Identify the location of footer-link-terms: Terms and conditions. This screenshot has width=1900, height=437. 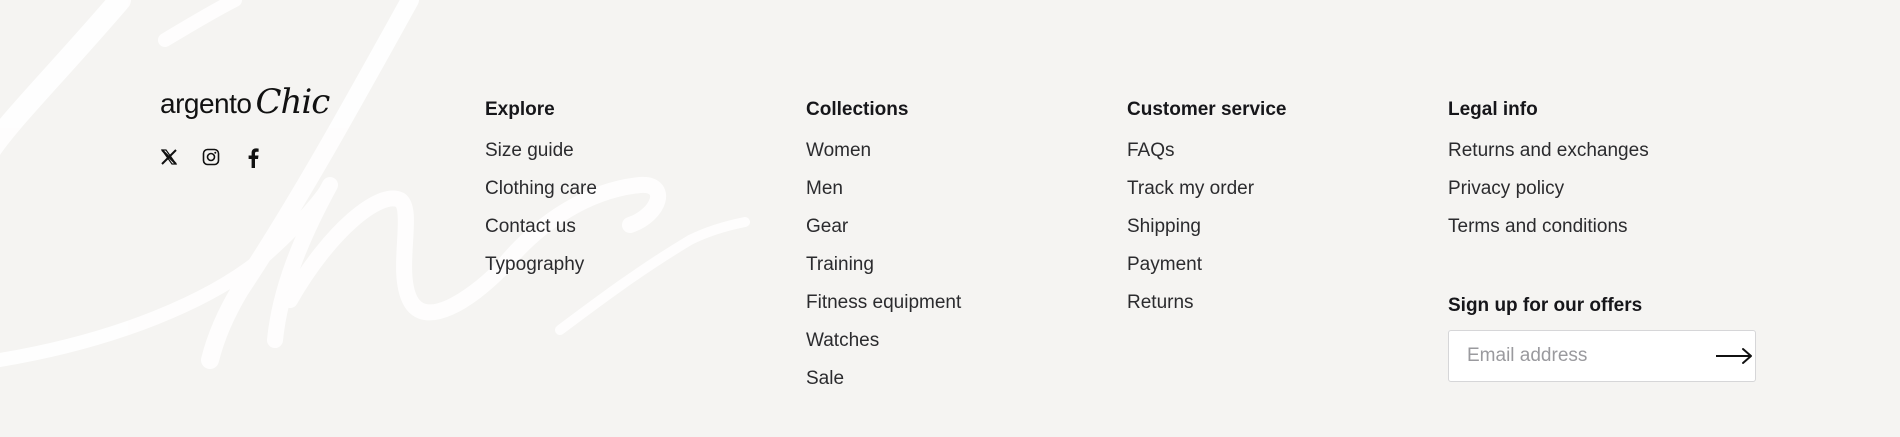
(1548, 227).